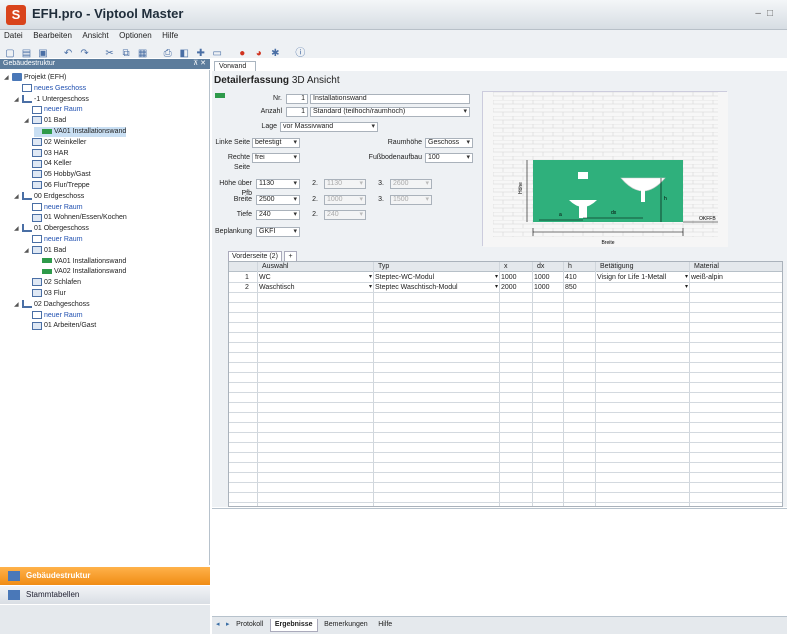 This screenshot has height=634, width=787. Describe the element at coordinates (50, 88) in the screenshot. I see `tree-node: neues Geschoss` at that location.